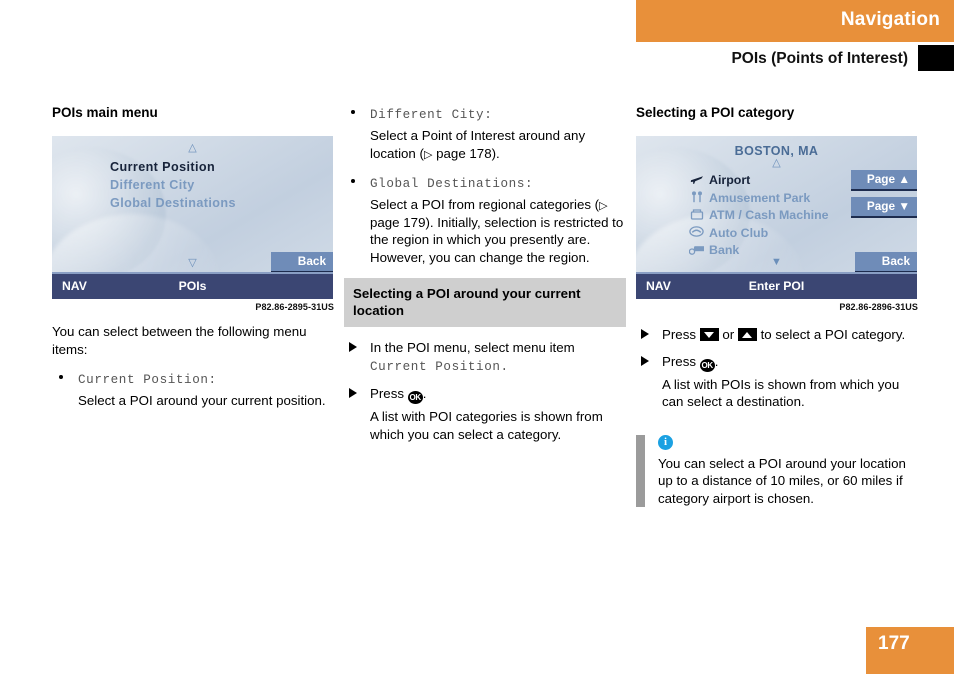 The height and width of the screenshot is (674, 954). I want to click on auto-club-icon, so click(696, 233).